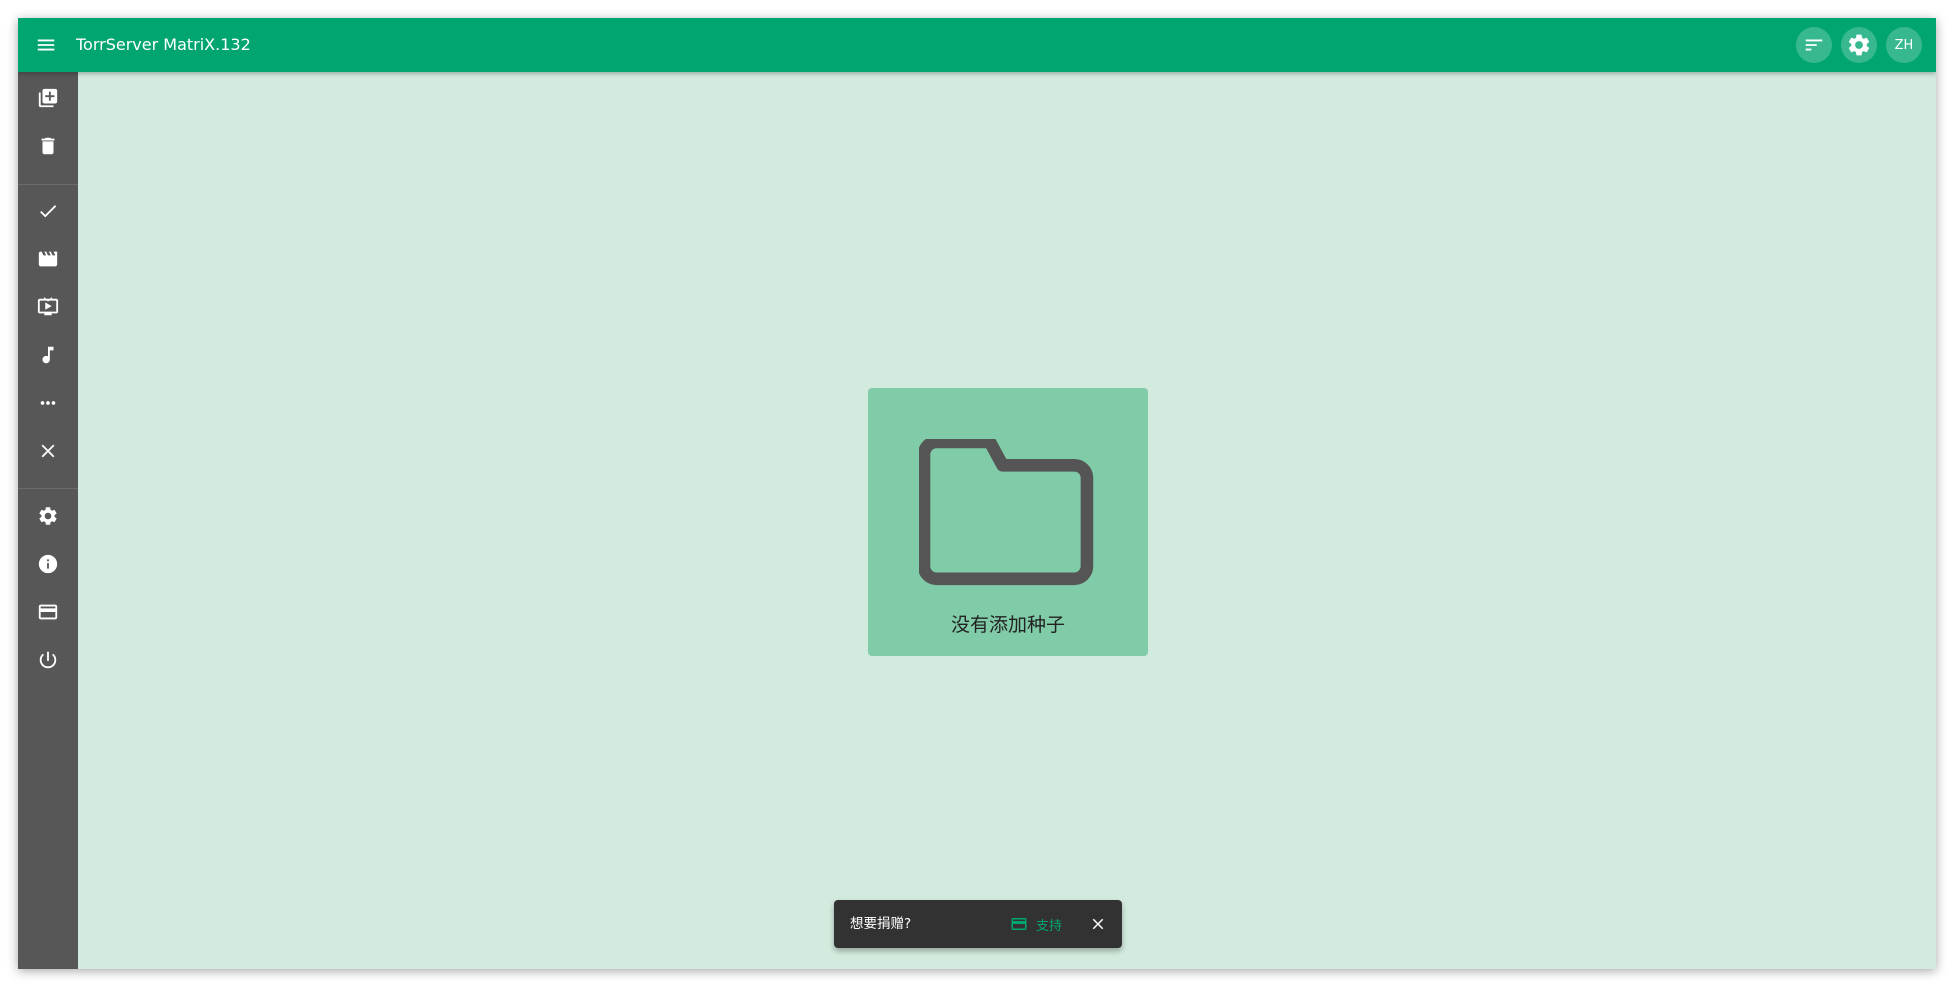  I want to click on sidebar-item-filter-music, so click(48, 355).